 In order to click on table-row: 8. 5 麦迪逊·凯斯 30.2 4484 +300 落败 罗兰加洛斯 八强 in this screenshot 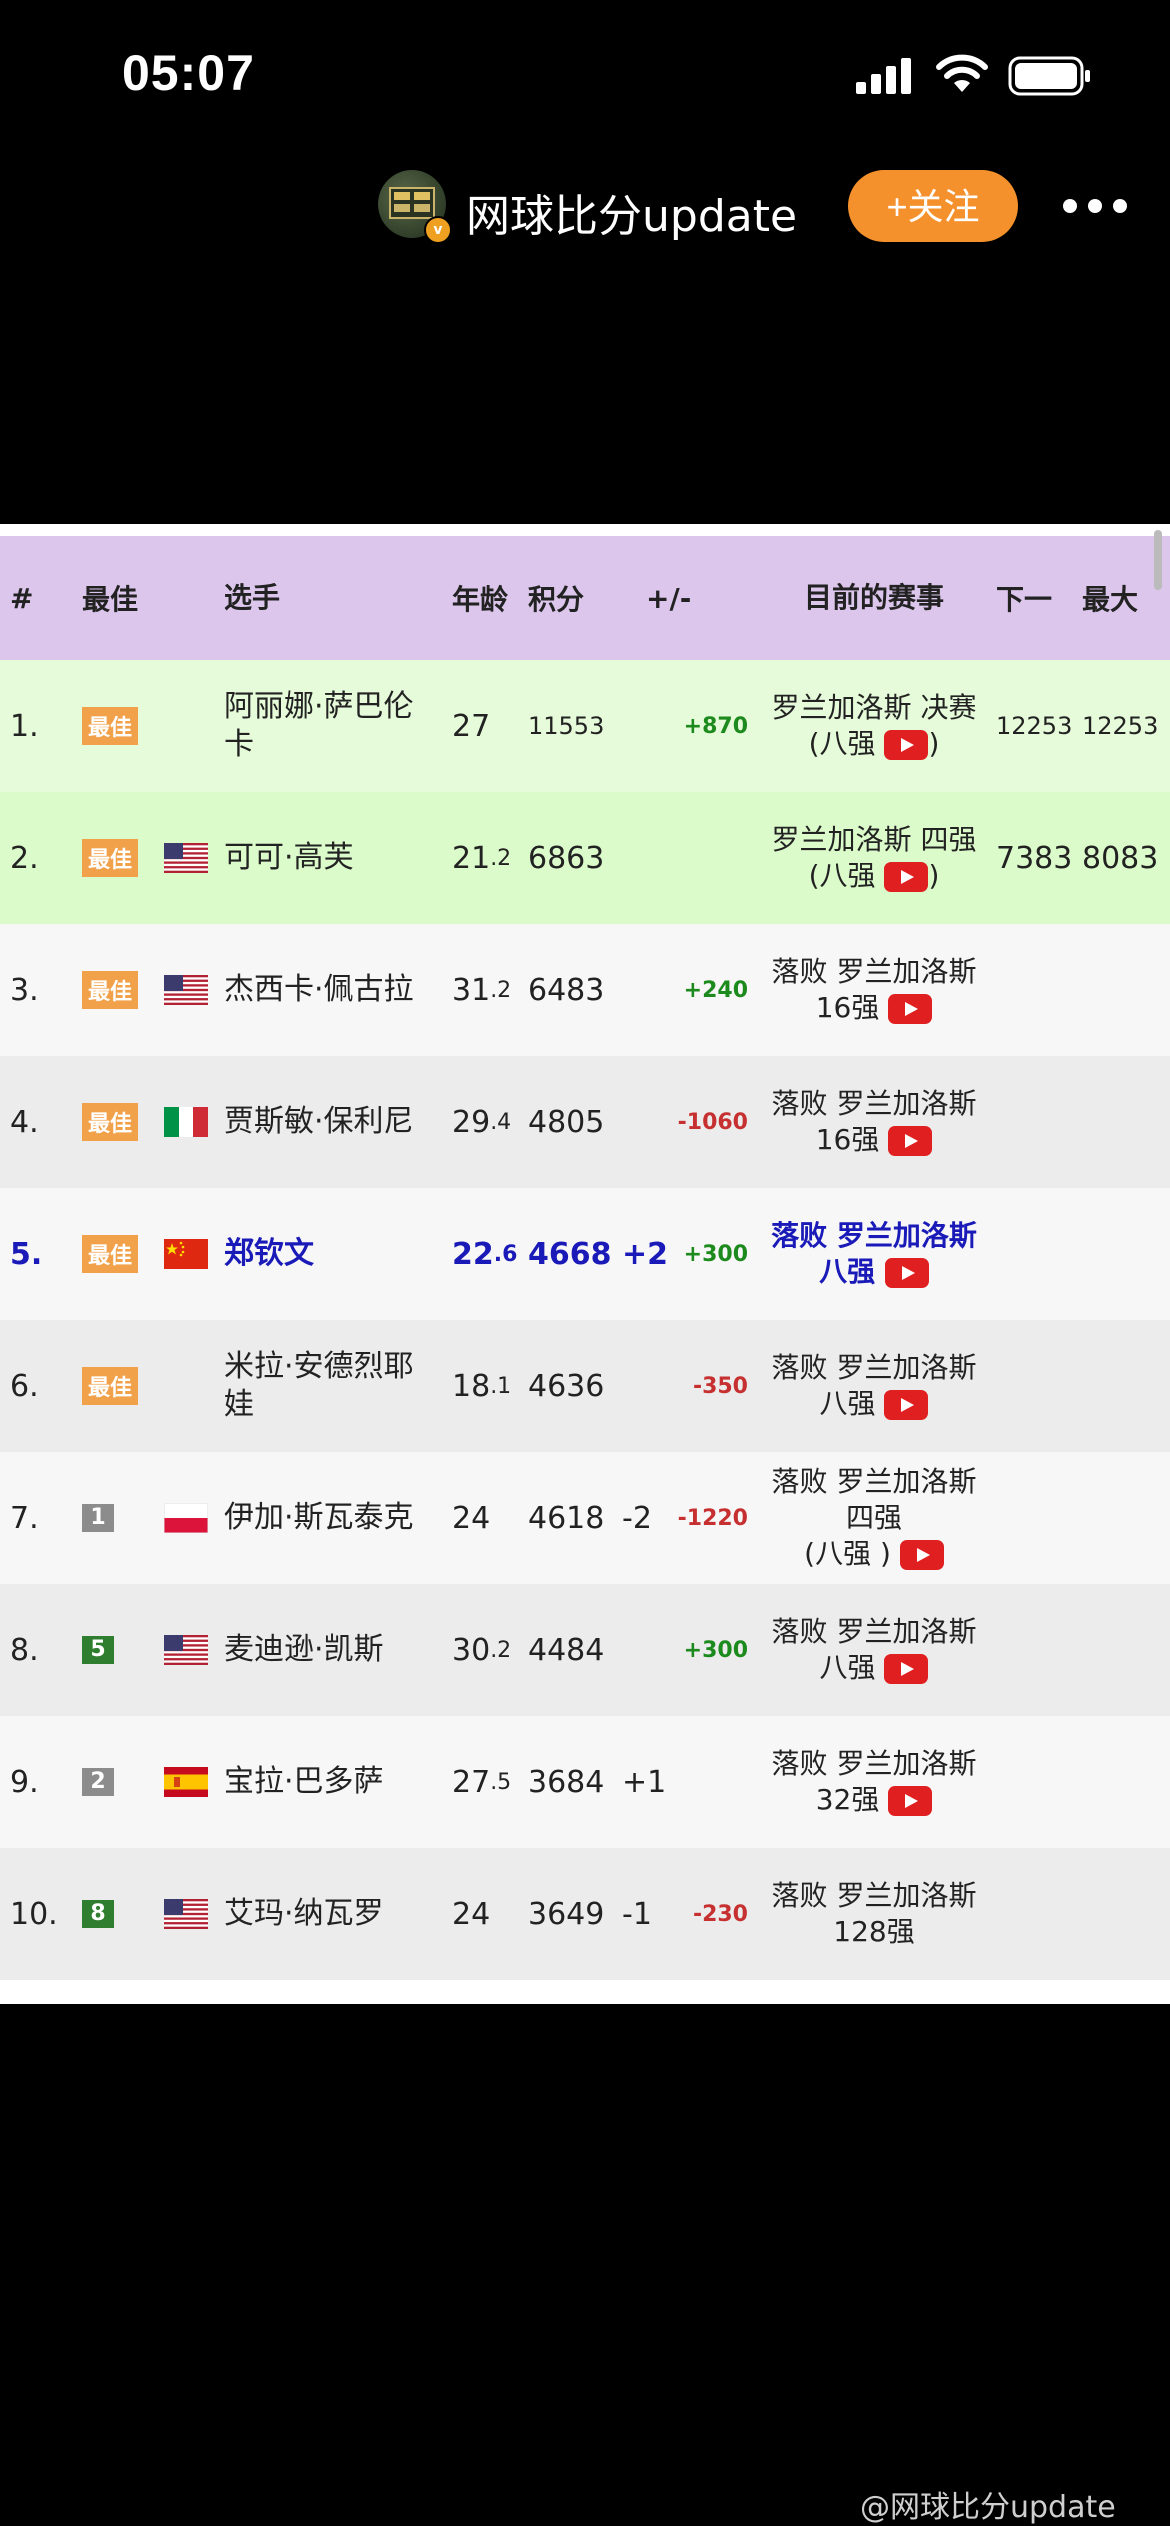, I will do `click(585, 1650)`.